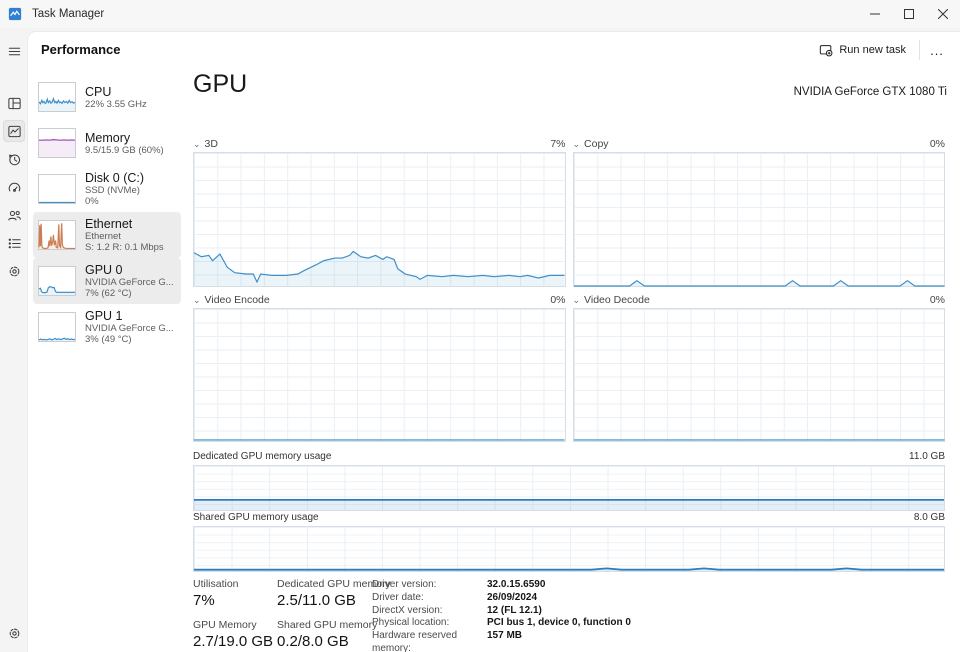 The width and height of the screenshot is (960, 652). I want to click on maximize-button, so click(909, 14).